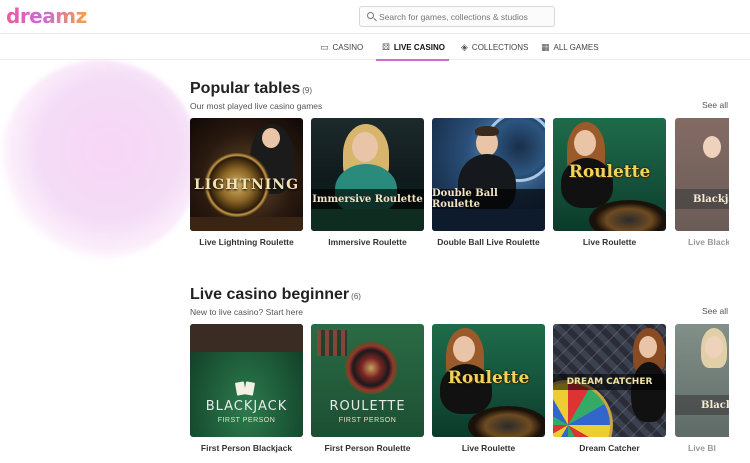 Image resolution: width=750 pixels, height=463 pixels. I want to click on game-thumbnail: Double Ball Roulette, so click(488, 174).